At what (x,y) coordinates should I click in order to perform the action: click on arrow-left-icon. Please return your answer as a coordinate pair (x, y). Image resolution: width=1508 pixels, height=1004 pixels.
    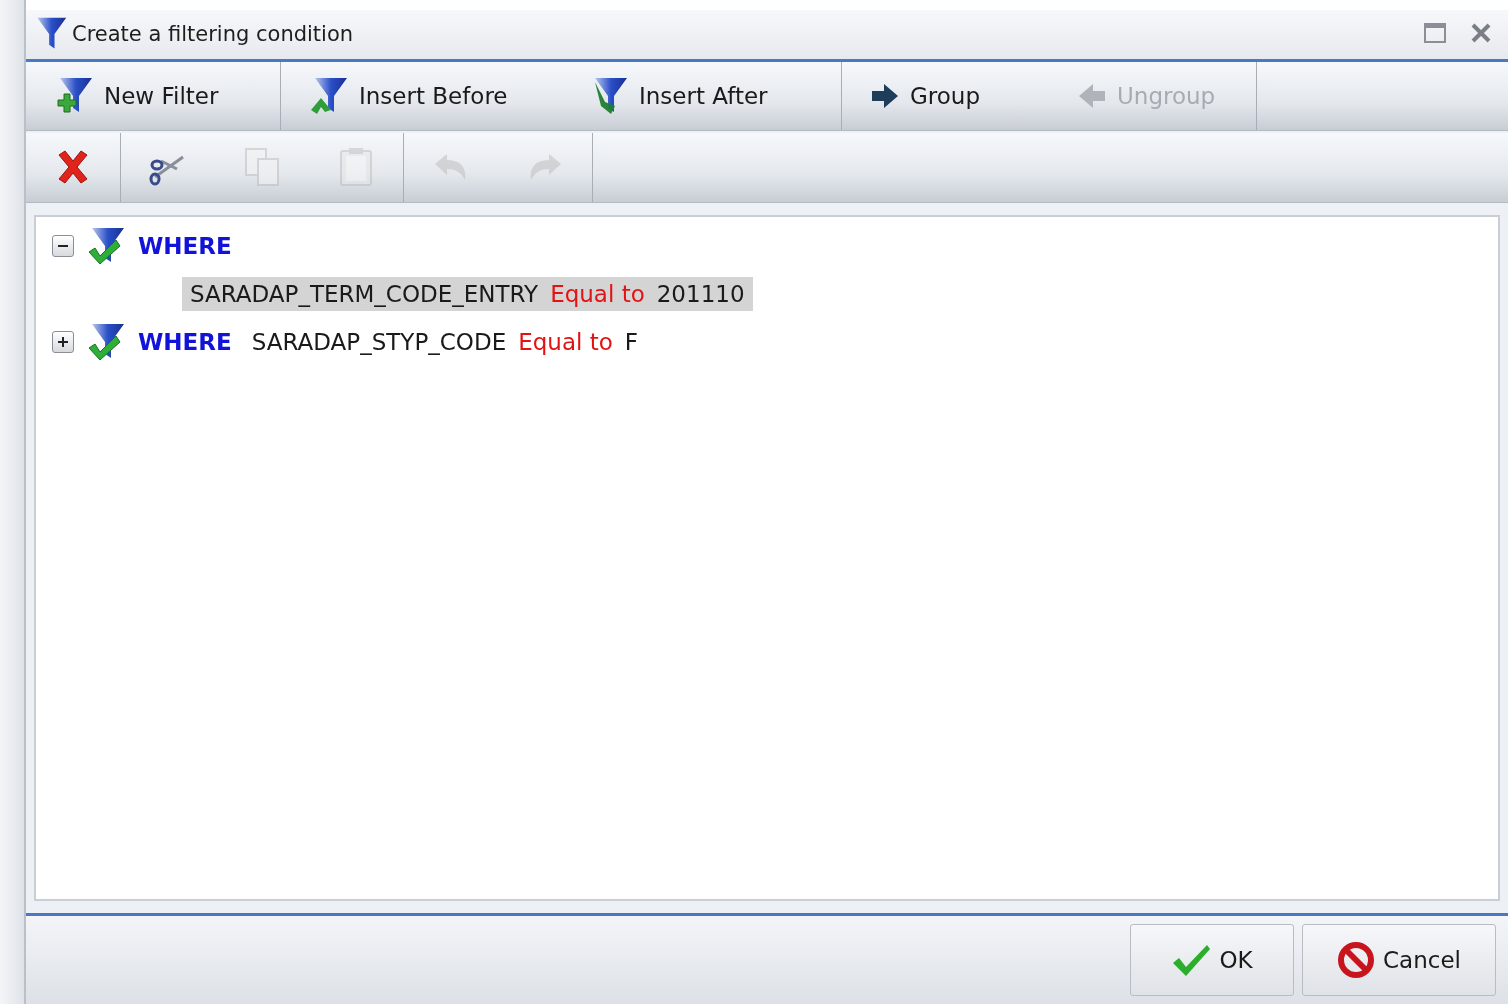
    Looking at the image, I should click on (1092, 95).